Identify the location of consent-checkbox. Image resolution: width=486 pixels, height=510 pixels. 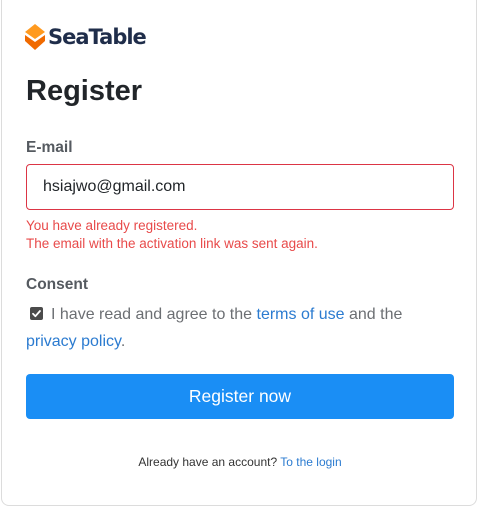
(36, 313).